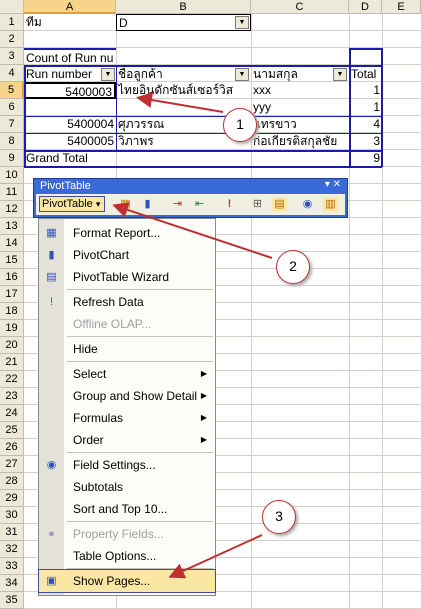 The width and height of the screenshot is (421, 609). I want to click on annotation-2: 2, so click(293, 267).